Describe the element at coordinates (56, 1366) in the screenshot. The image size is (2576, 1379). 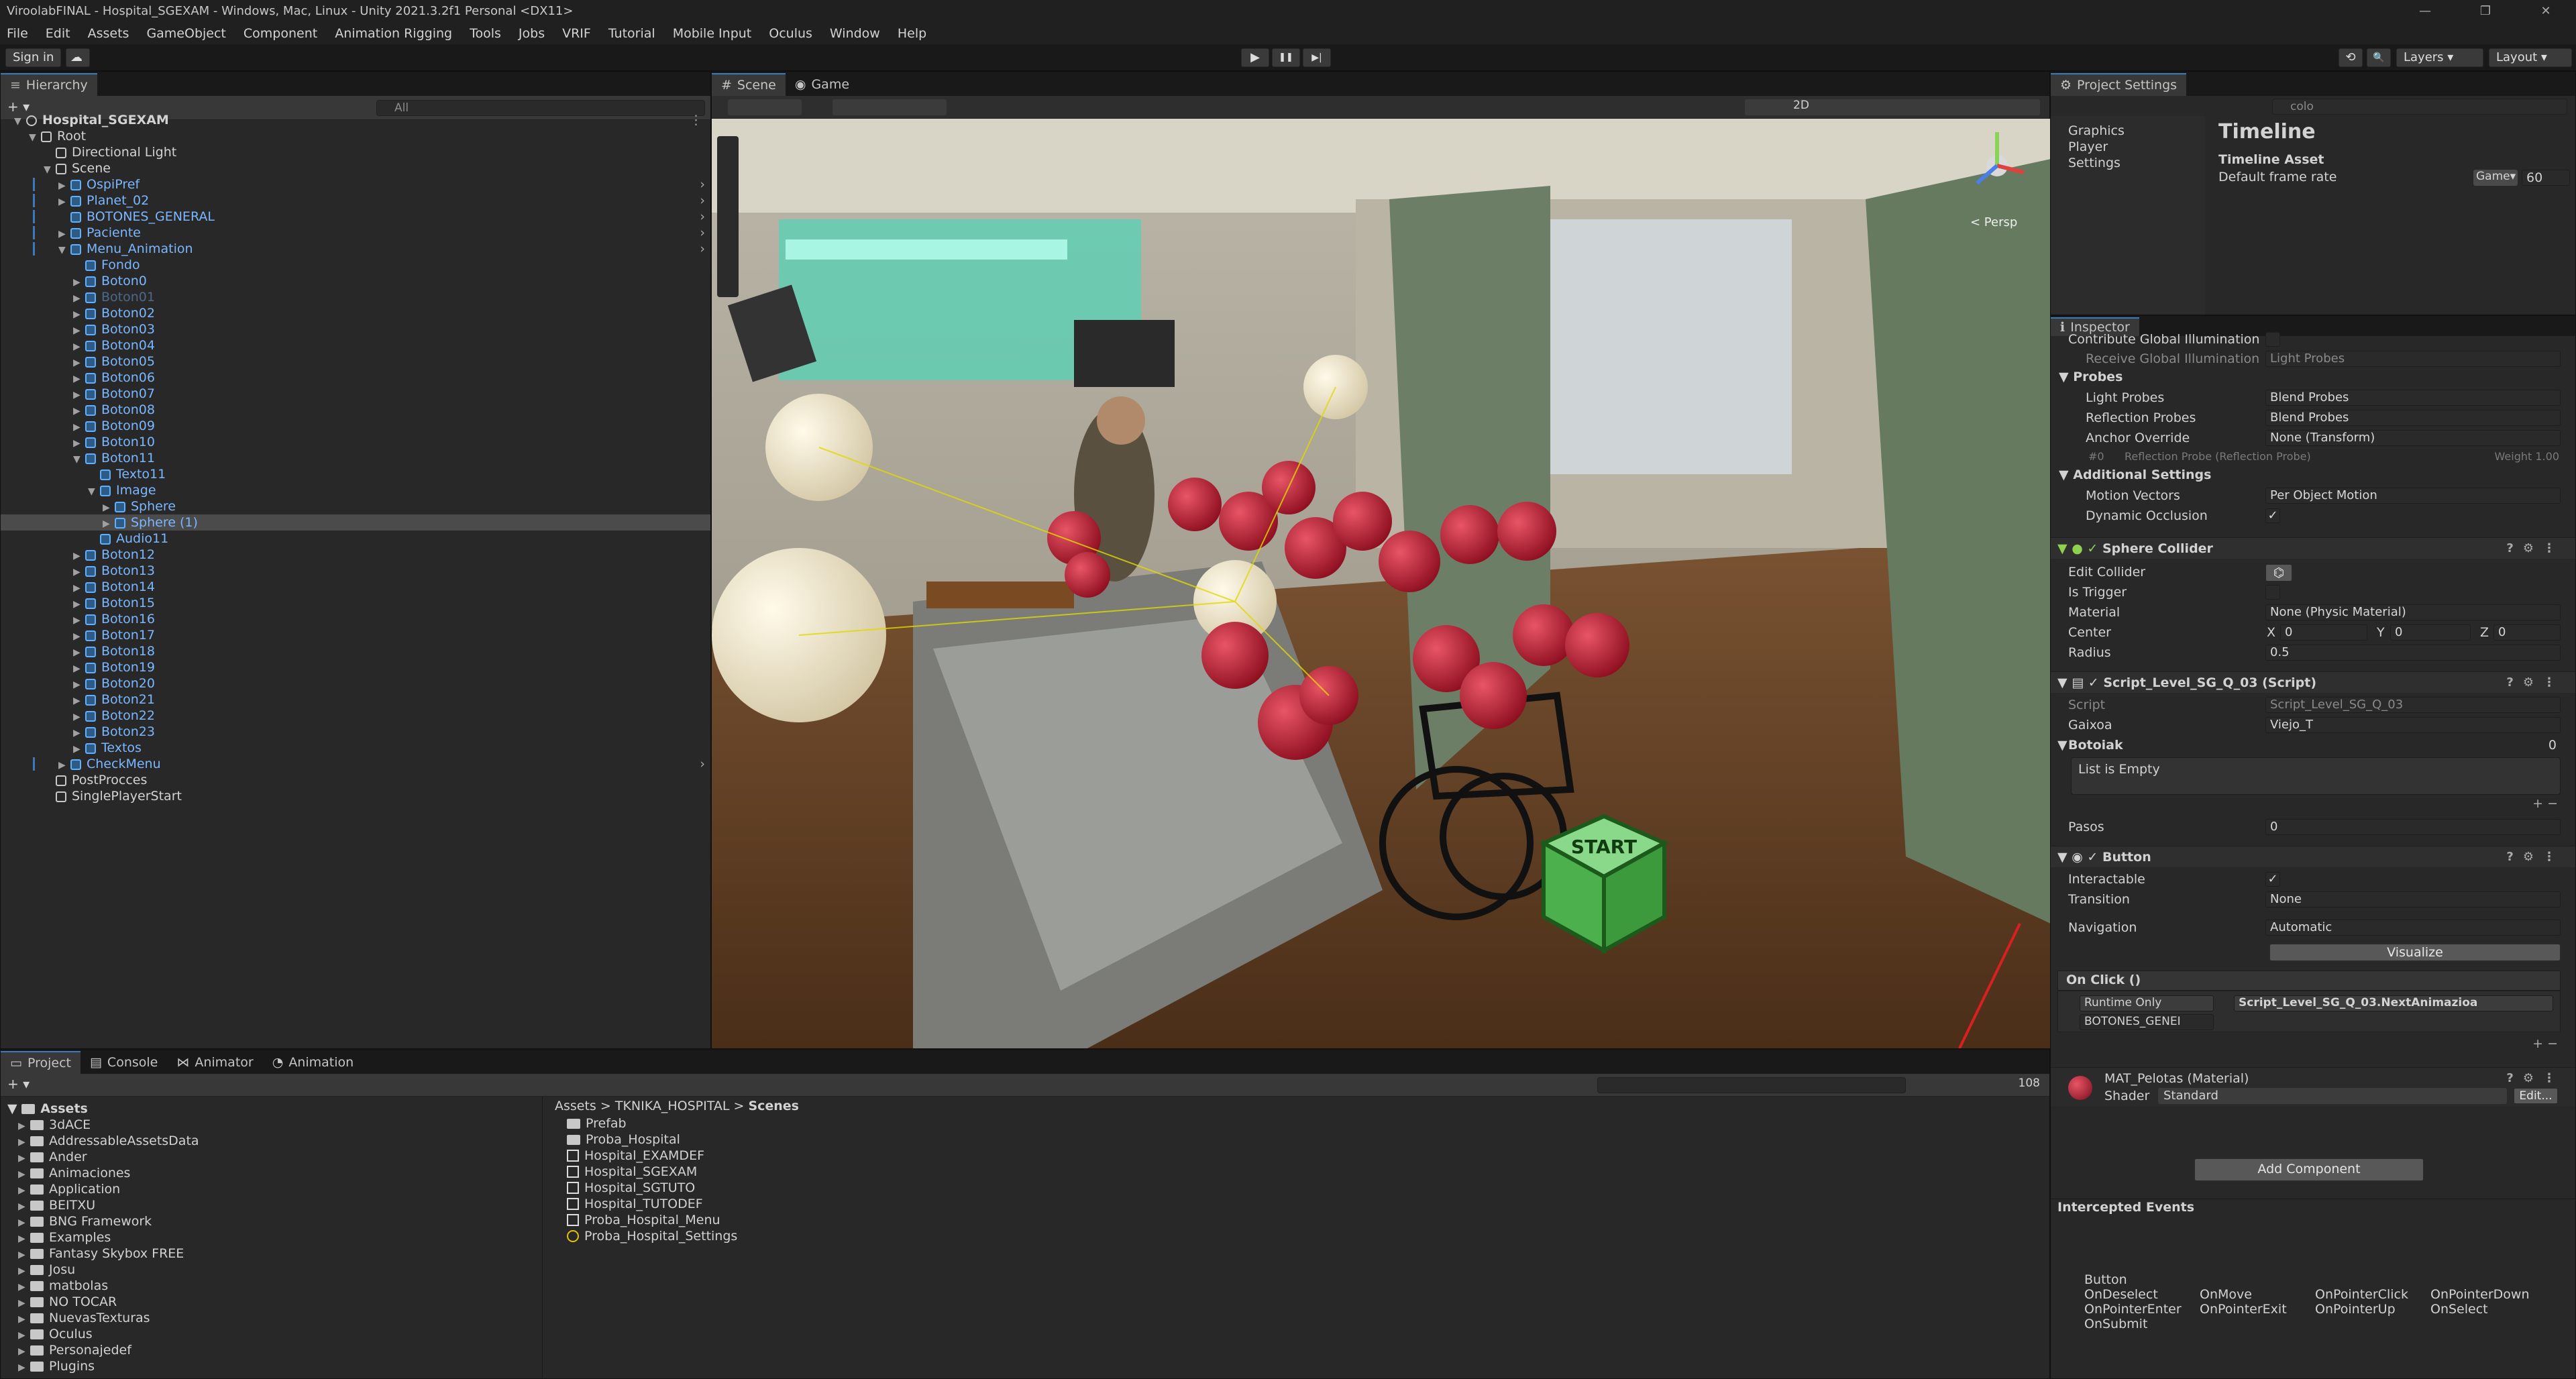
I see `asset-folder: ▶ Plugins` at that location.